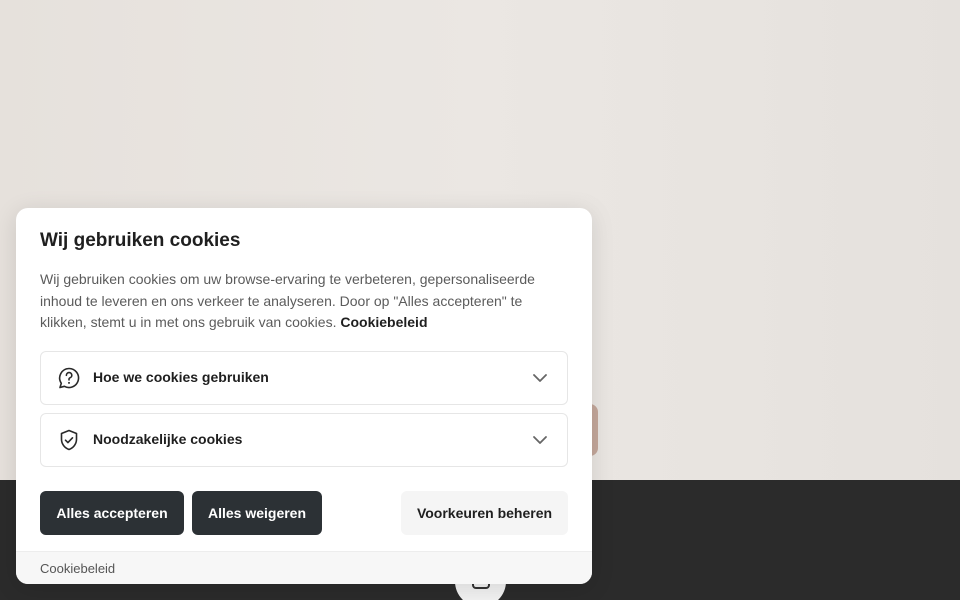 This screenshot has width=960, height=600. What do you see at coordinates (304, 440) in the screenshot?
I see `accordion-necessary-cookies: Noodzakelijke cookies` at bounding box center [304, 440].